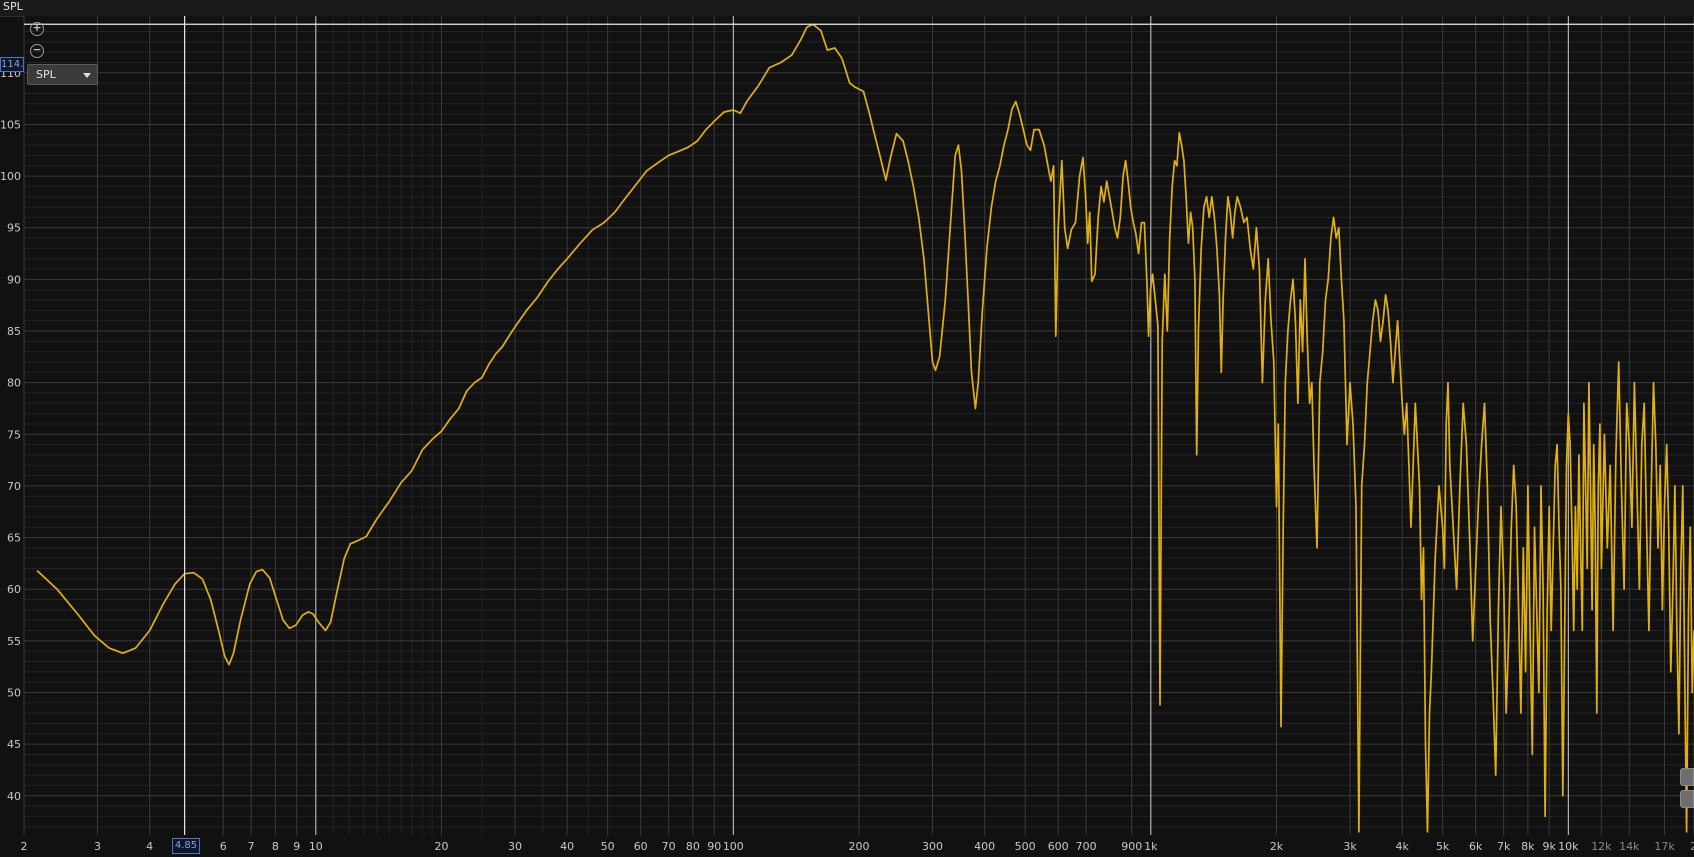 This screenshot has width=1694, height=857. Describe the element at coordinates (442, 846) in the screenshot. I see `x-tick-label: 20` at that location.